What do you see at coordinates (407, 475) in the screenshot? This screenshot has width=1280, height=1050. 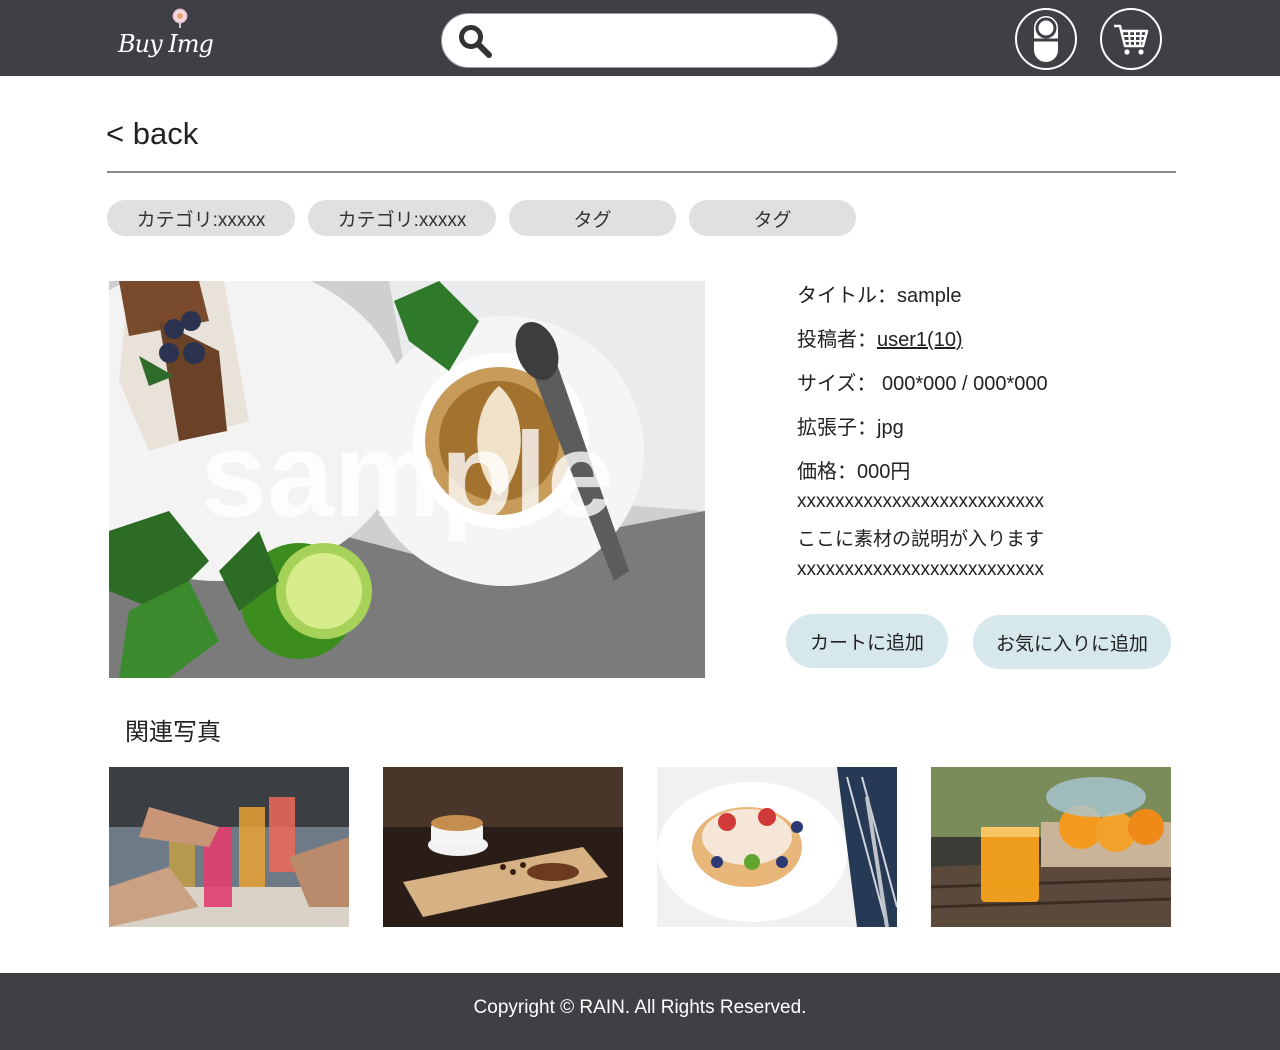 I see `watermark-text: sample` at bounding box center [407, 475].